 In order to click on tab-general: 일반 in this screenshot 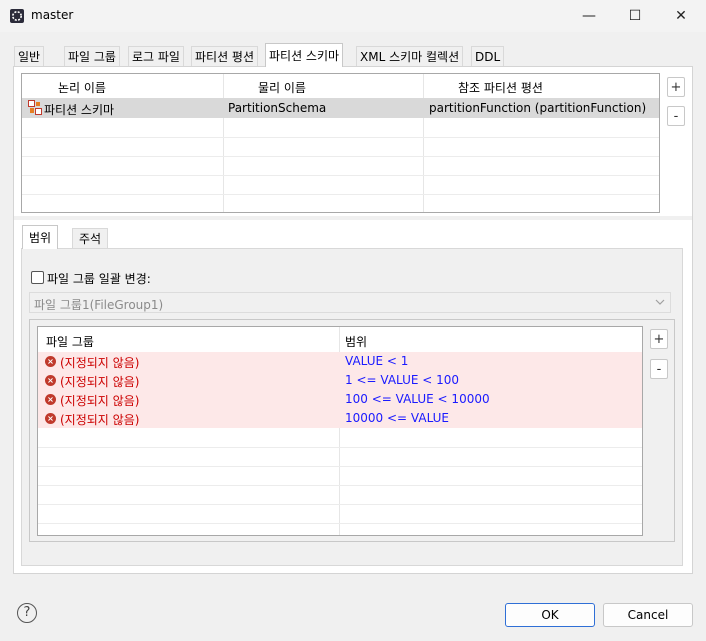, I will do `click(29, 56)`.